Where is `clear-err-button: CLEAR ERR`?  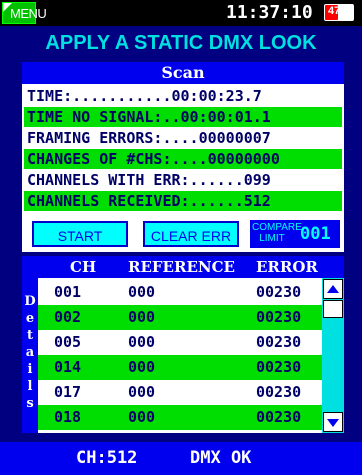
clear-err-button: CLEAR ERR is located at coordinates (191, 234).